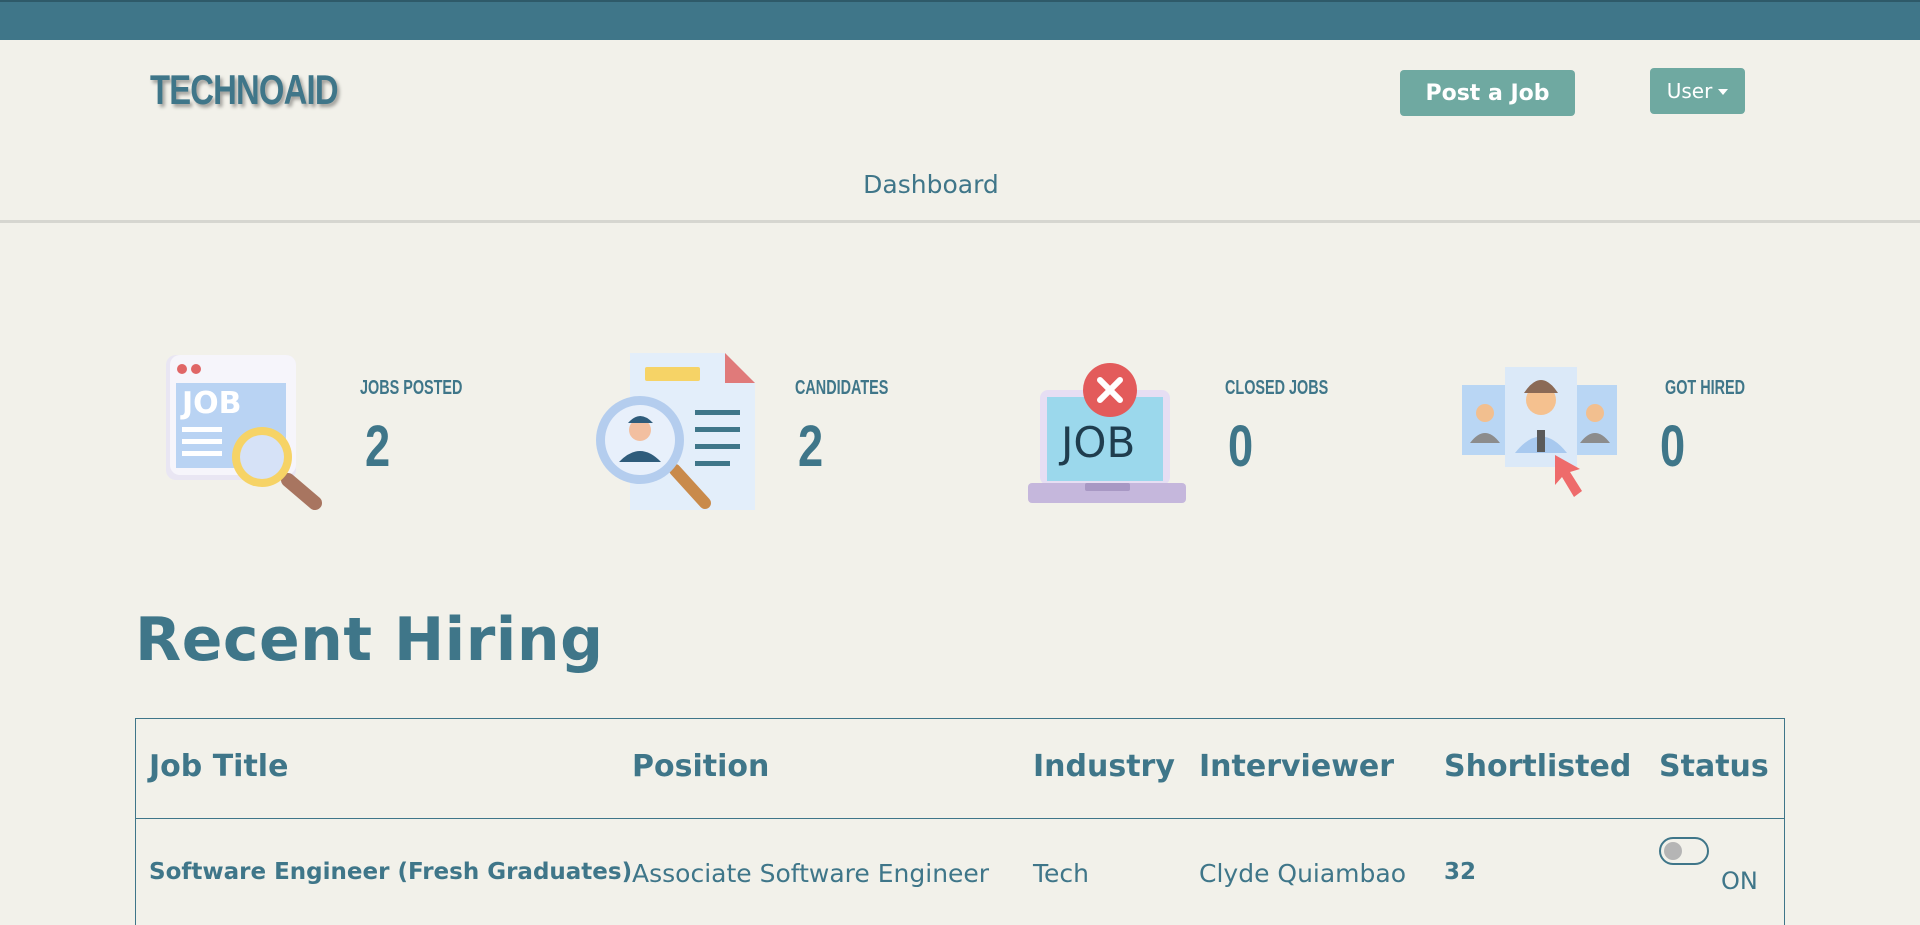 The image size is (1920, 925). I want to click on user-menu-button: User, so click(1697, 91).